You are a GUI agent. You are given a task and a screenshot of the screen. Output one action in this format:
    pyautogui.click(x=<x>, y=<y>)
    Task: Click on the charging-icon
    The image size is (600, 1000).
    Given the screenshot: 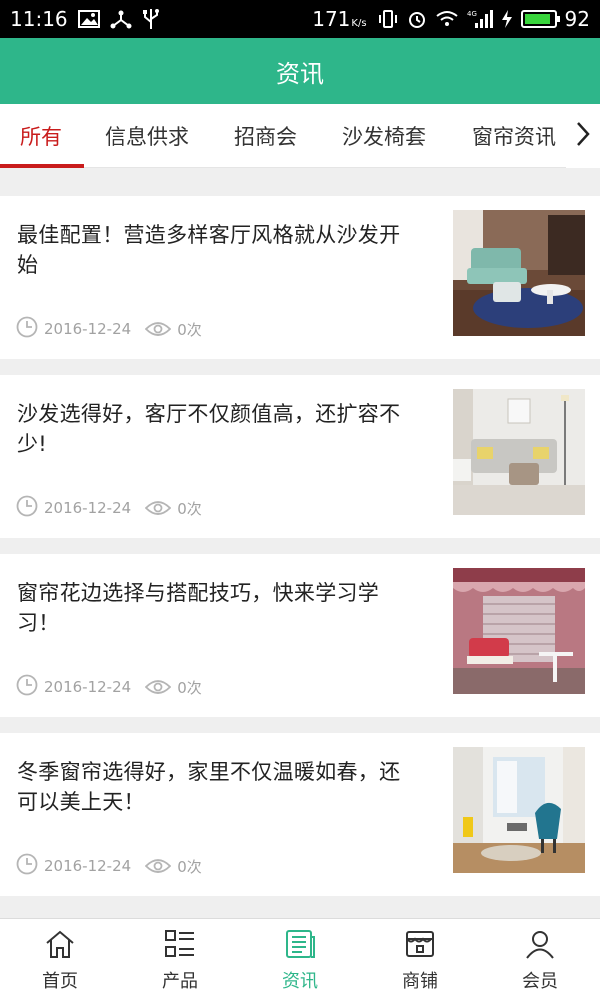 What is the action you would take?
    pyautogui.click(x=507, y=19)
    